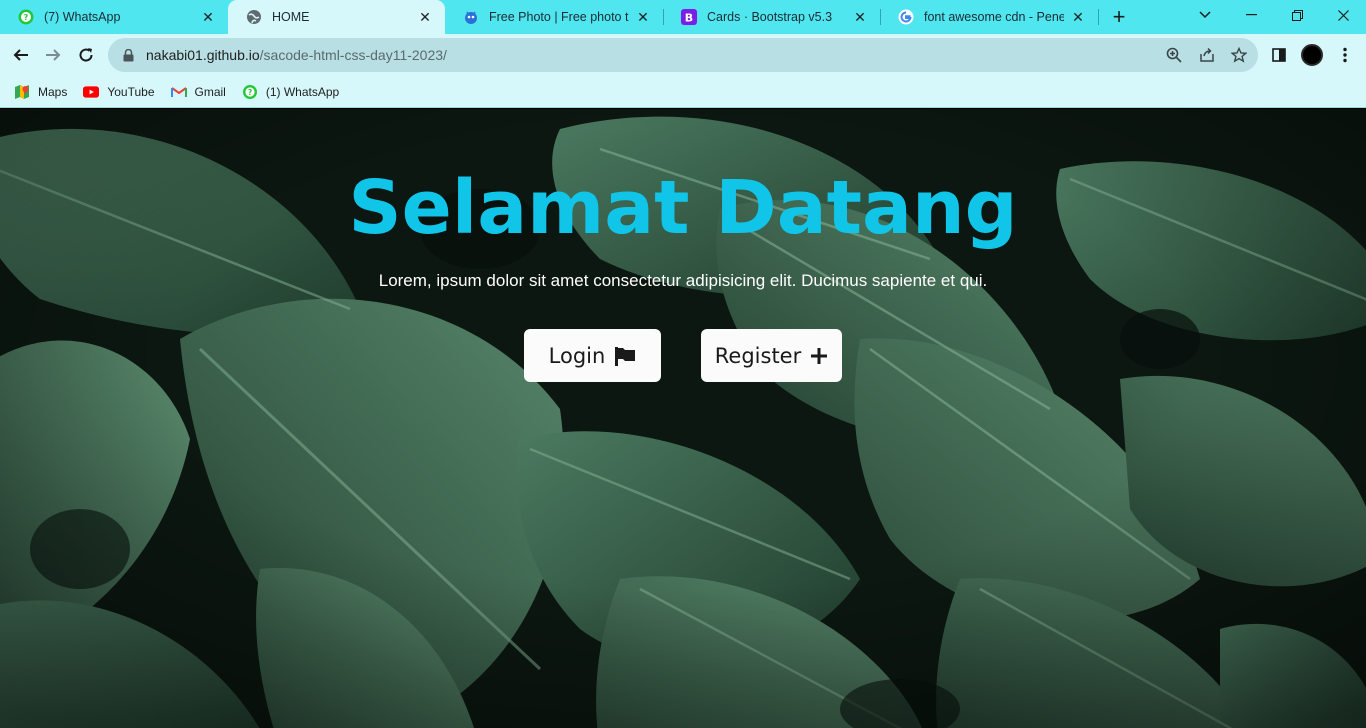  What do you see at coordinates (683, 92) in the screenshot?
I see `bookmarks-bar: Maps YouTube Gmail ? (1) WhatsApp` at bounding box center [683, 92].